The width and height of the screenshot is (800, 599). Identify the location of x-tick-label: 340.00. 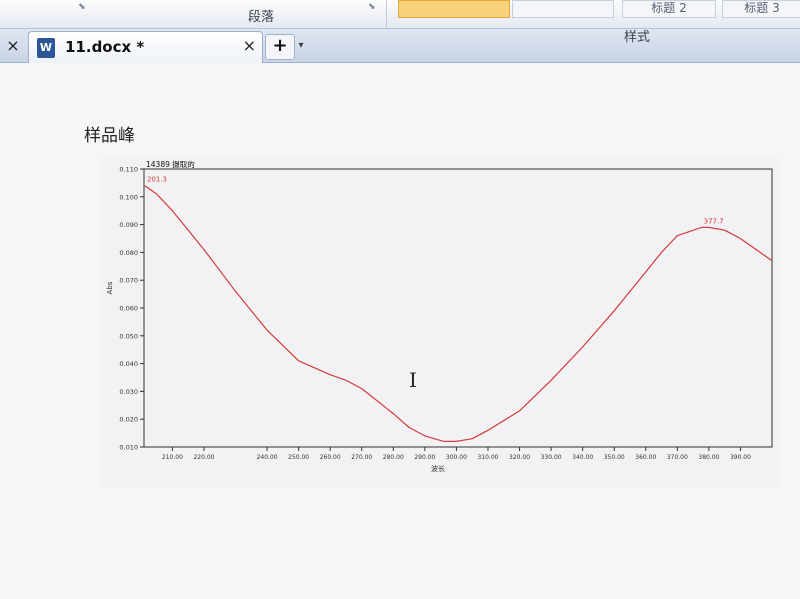
(582, 457).